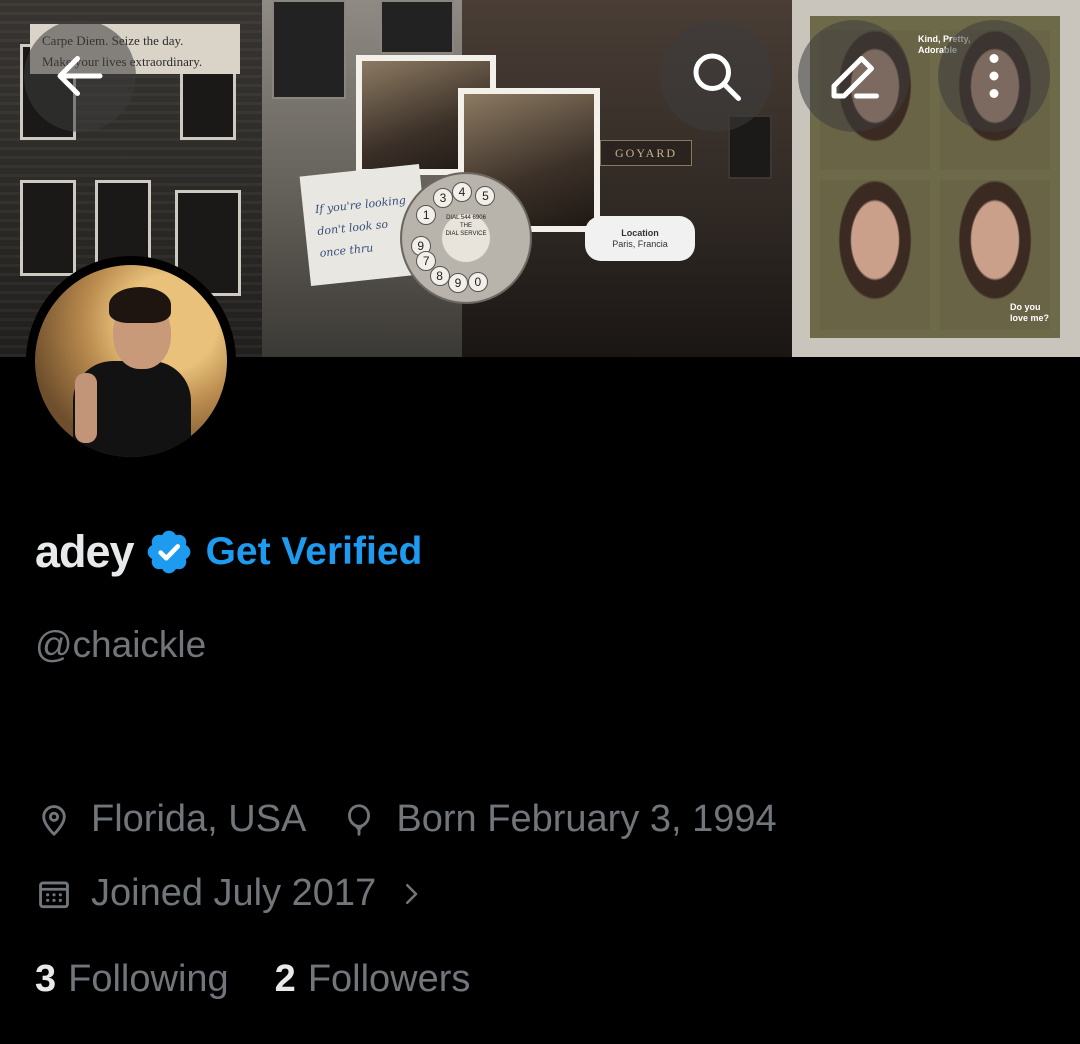  I want to click on search-button, so click(716, 76).